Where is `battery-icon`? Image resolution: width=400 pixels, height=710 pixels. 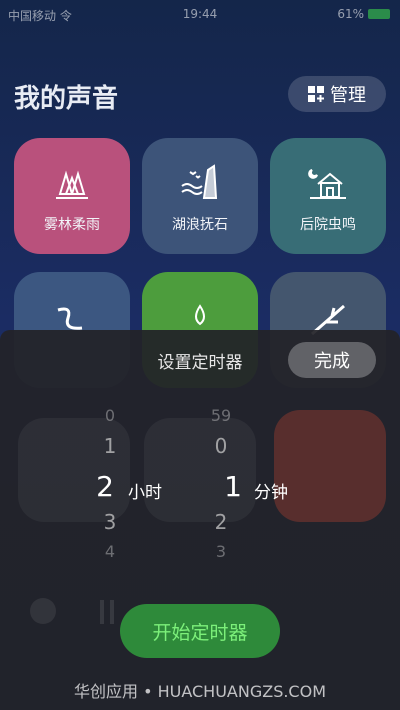 battery-icon is located at coordinates (379, 14).